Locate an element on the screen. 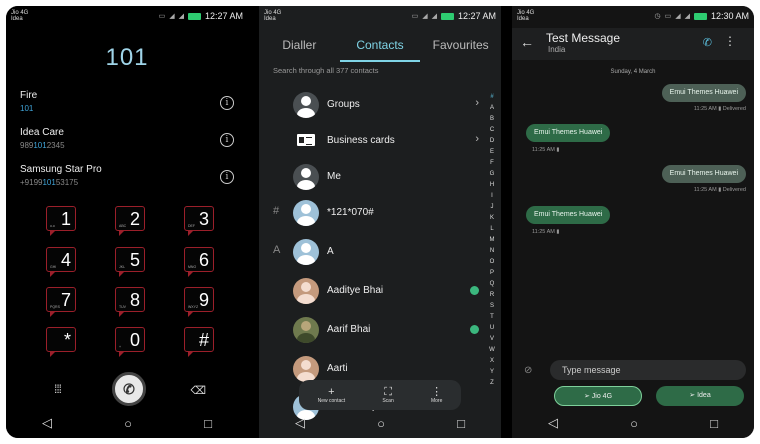 Image resolution: width=760 pixels, height=444 pixels. index-letter: I is located at coordinates (492, 196).